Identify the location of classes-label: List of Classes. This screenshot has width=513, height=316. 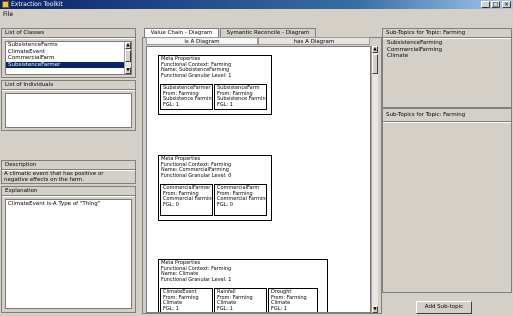
(25, 33).